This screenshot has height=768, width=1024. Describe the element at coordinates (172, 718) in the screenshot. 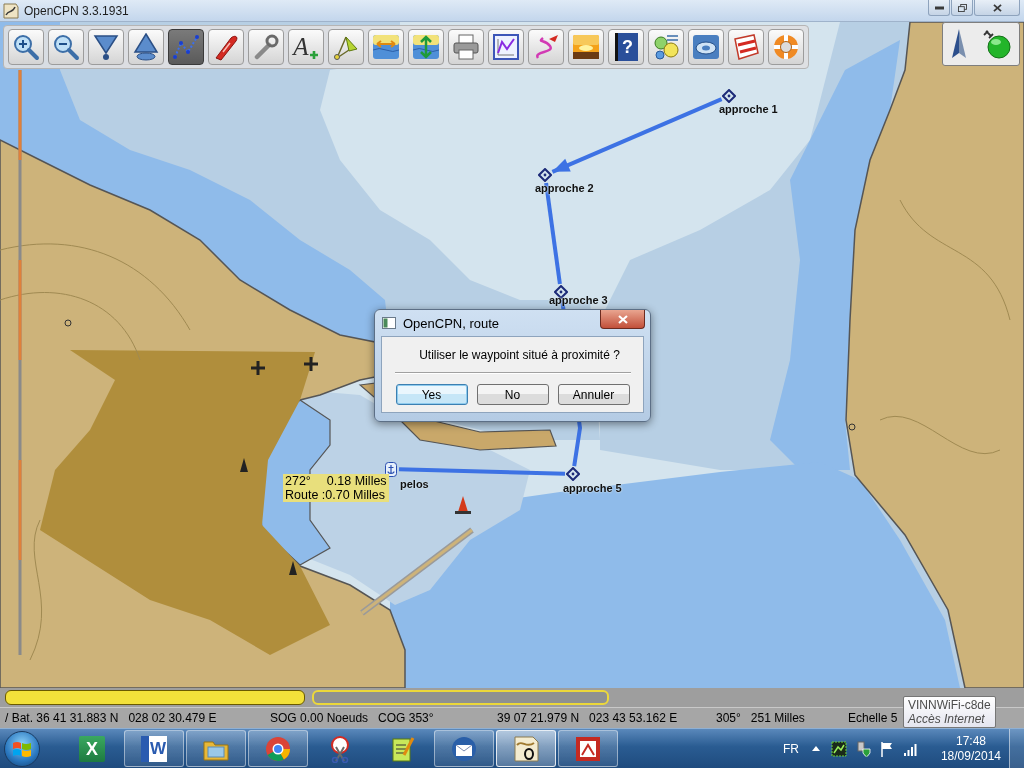

I see `status-text: 028 02 30.479 E` at that location.